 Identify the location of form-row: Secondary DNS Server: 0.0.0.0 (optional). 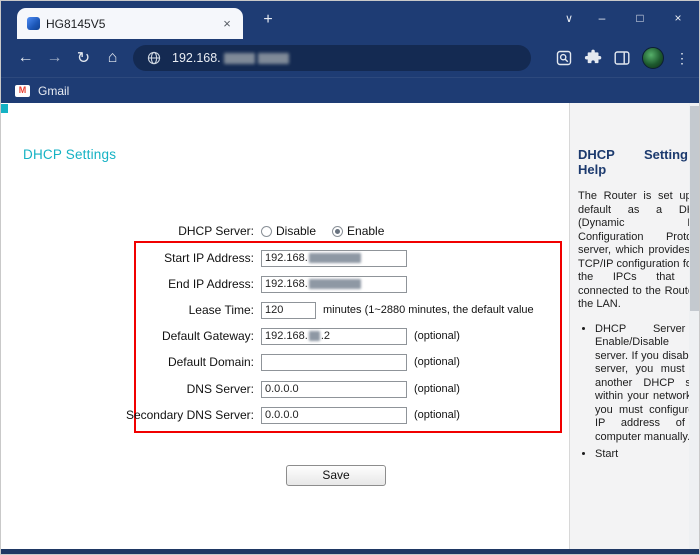
(264, 415).